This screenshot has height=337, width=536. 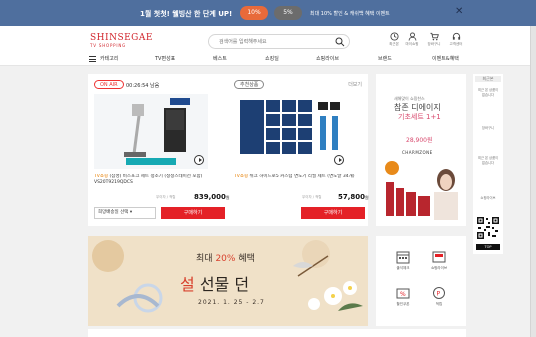 What do you see at coordinates (109, 58) in the screenshot?
I see `nav-category: 카테고리` at bounding box center [109, 58].